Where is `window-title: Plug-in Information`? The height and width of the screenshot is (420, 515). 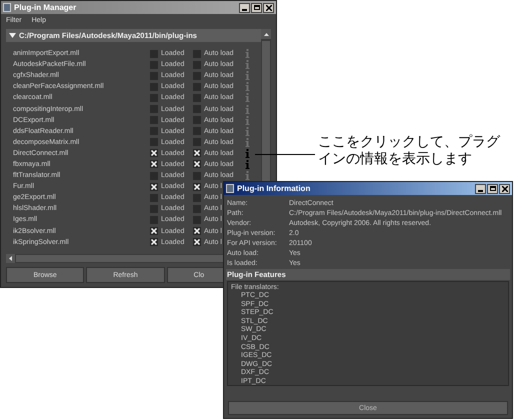 window-title: Plug-in Information is located at coordinates (274, 188).